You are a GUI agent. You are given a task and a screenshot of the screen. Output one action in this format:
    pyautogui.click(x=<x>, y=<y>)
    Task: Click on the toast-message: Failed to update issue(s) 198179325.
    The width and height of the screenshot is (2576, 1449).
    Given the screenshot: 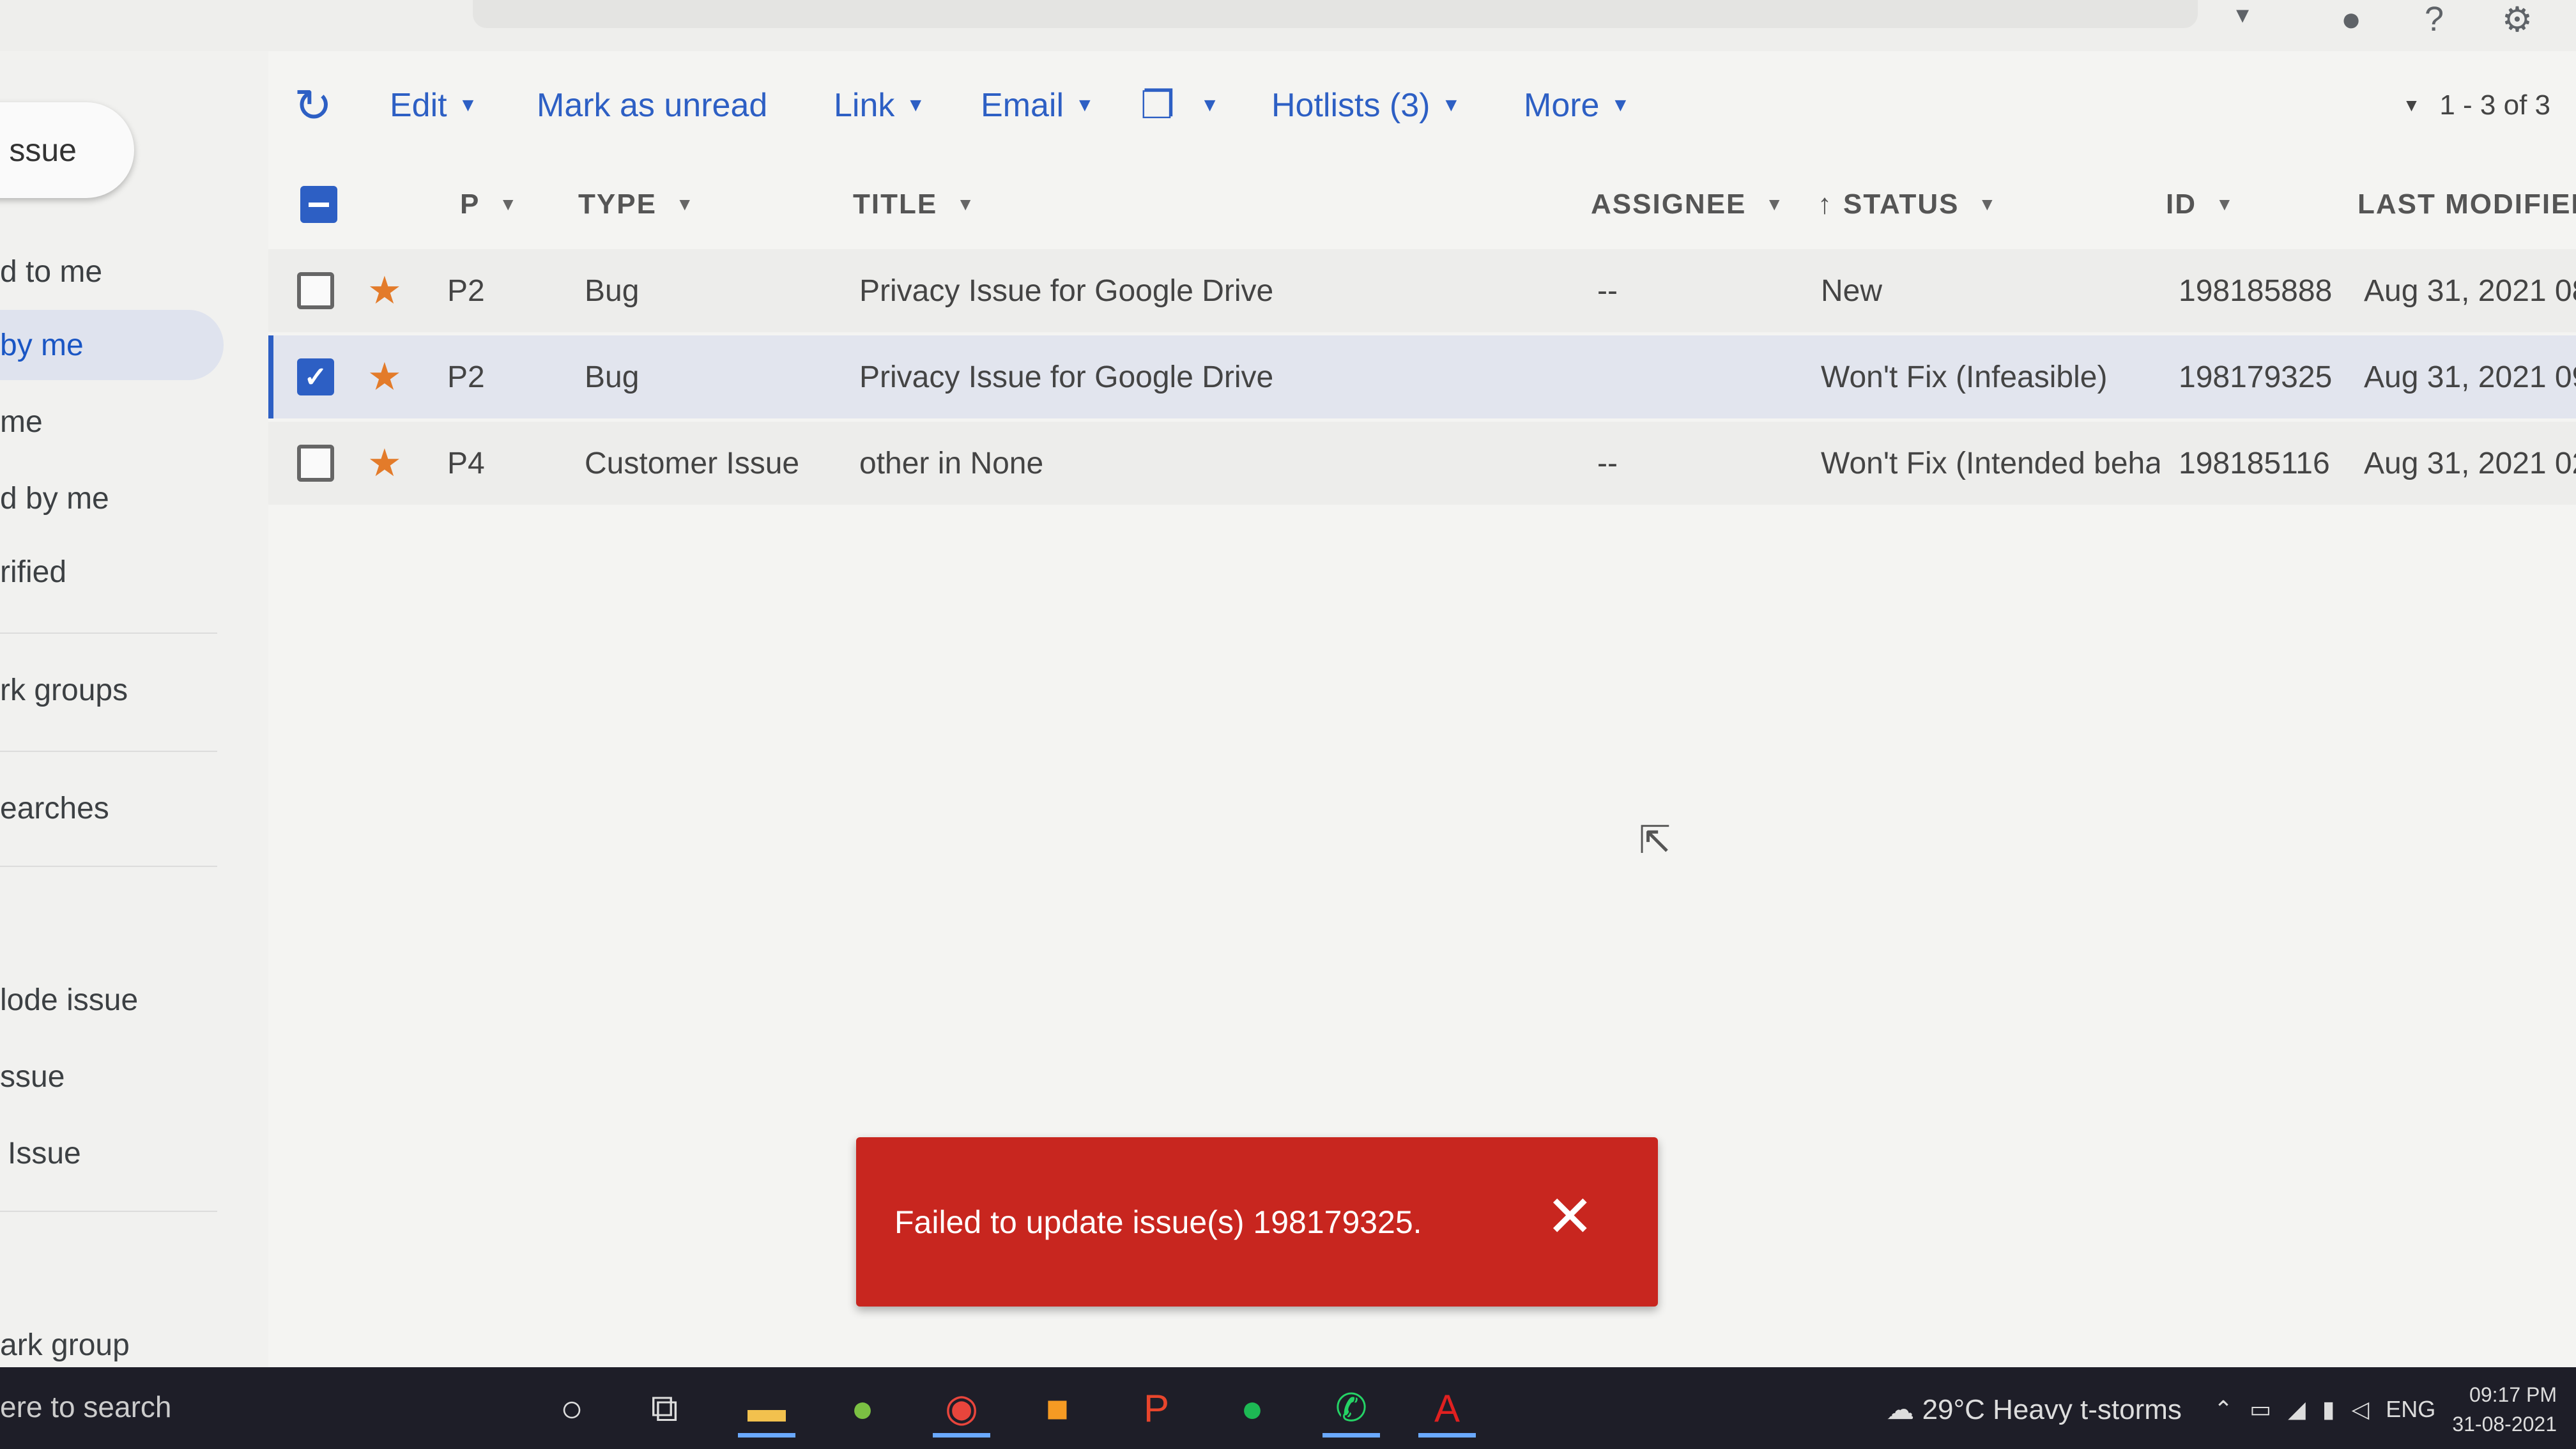 What is the action you would take?
    pyautogui.click(x=1158, y=1222)
    